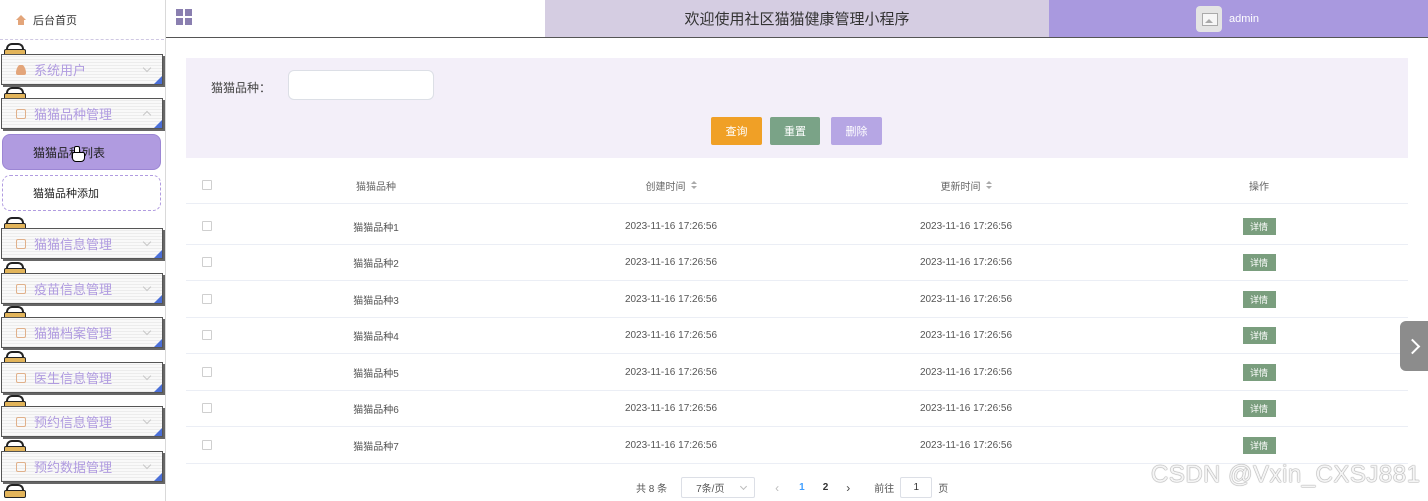 The height and width of the screenshot is (501, 1428). I want to click on cell-breed: 猫猫品种7, so click(376, 447).